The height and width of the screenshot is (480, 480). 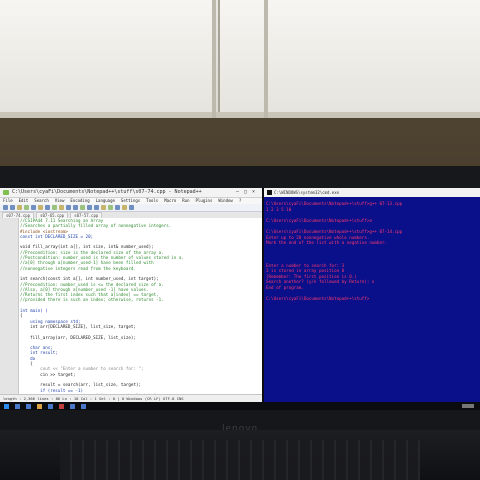 I want to click on menu-settings: Settings, so click(x=130, y=200).